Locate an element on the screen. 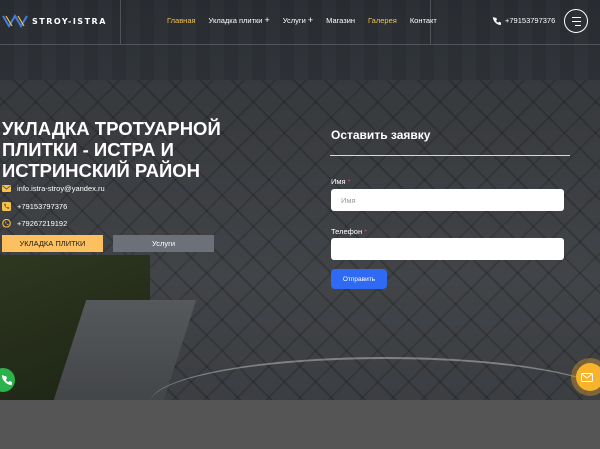 Image resolution: width=600 pixels, height=449 pixels. header-phone-number: +79153797376 is located at coordinates (530, 20).